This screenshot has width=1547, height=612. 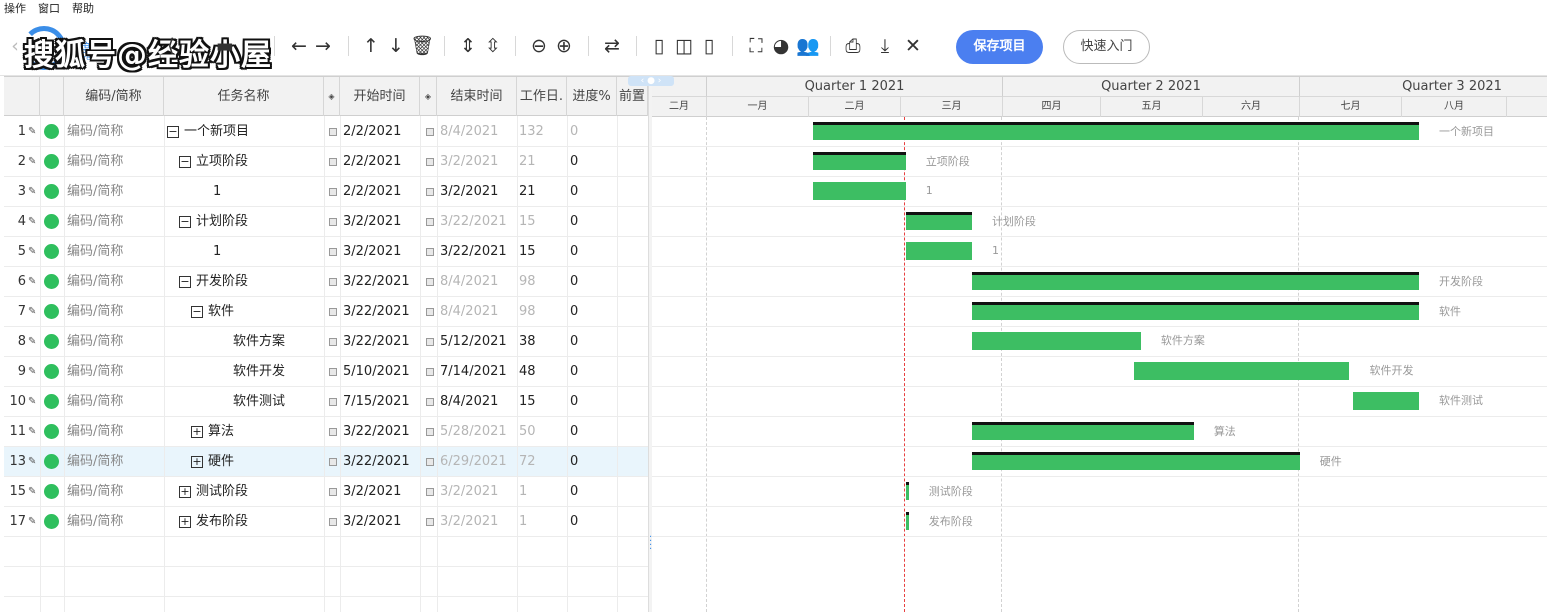 I want to click on start-cell: 2/2/2021, so click(x=381, y=132).